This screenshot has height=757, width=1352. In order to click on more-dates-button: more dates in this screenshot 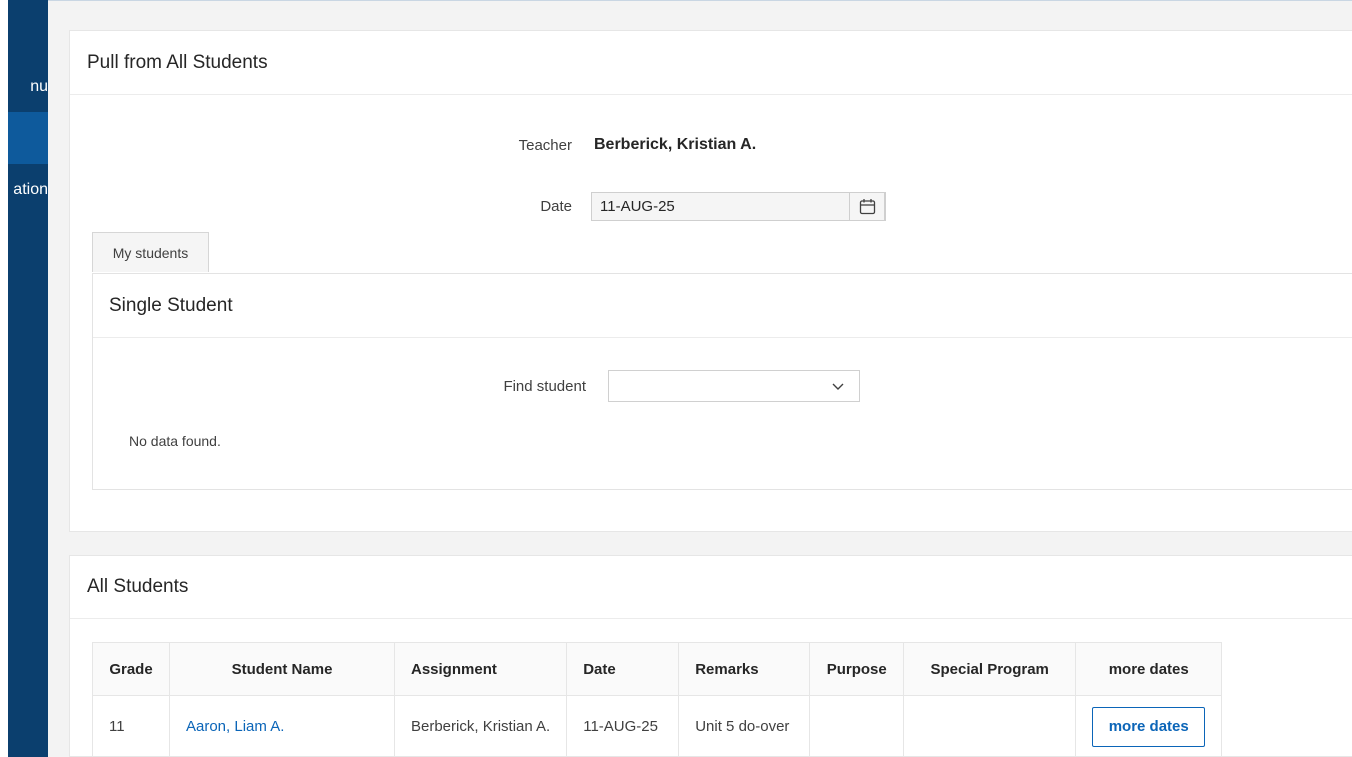, I will do `click(1149, 726)`.